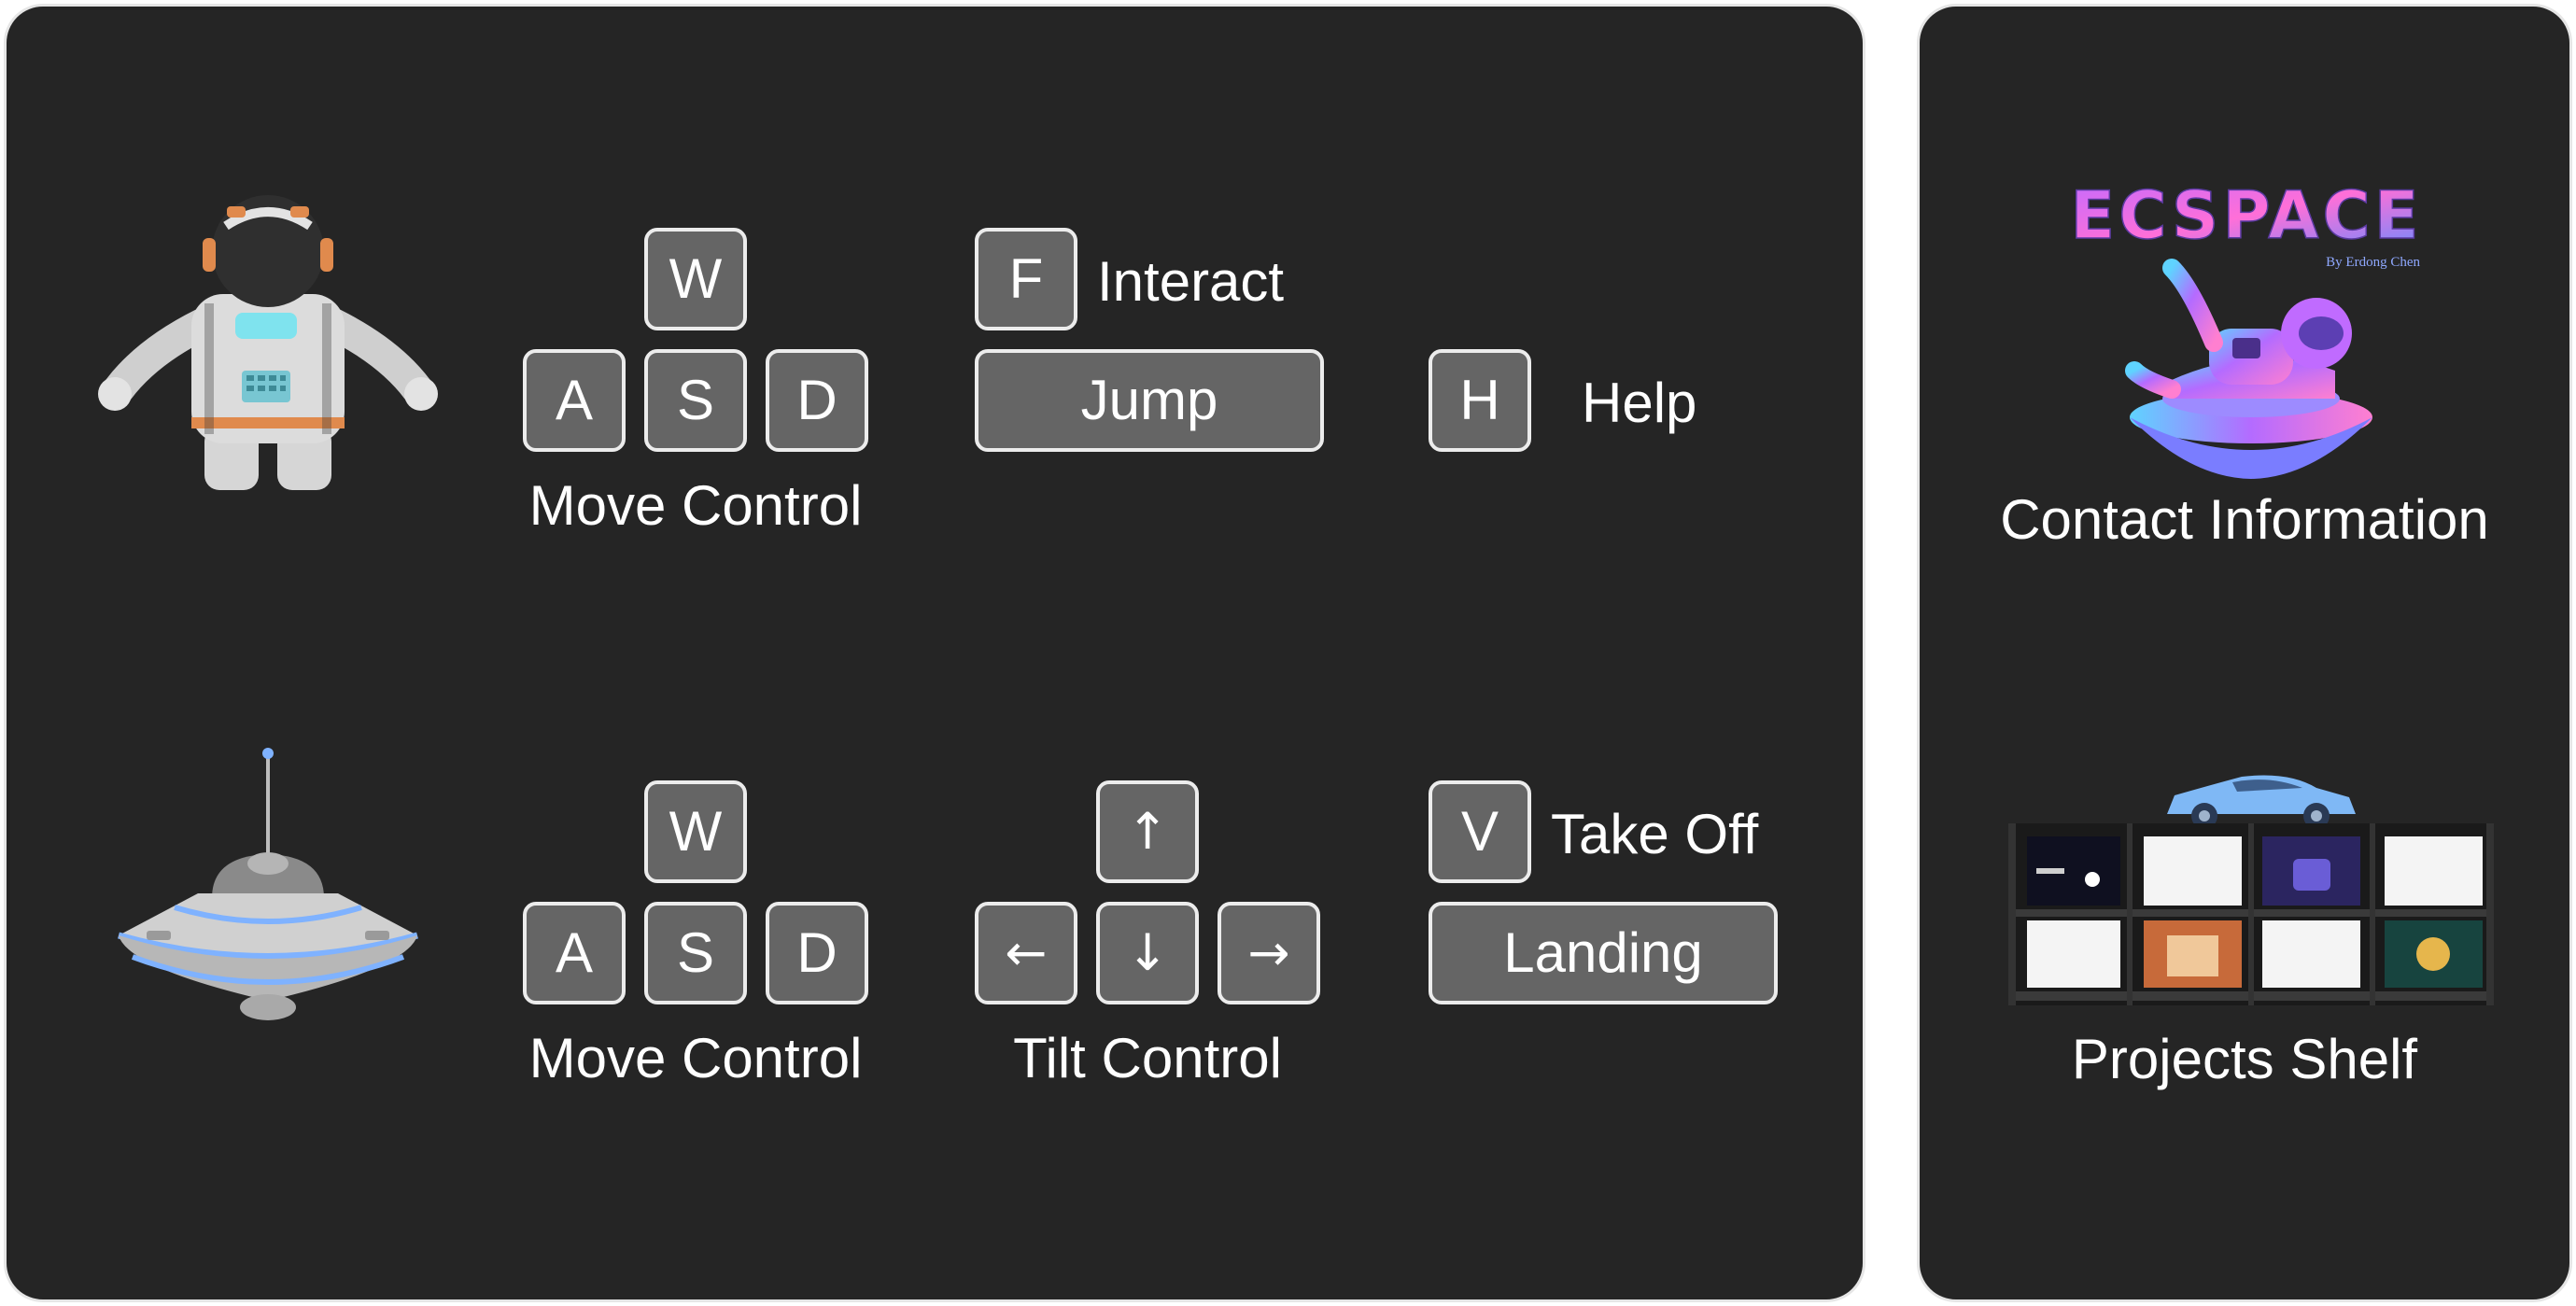  I want to click on key-f: F, so click(1026, 279).